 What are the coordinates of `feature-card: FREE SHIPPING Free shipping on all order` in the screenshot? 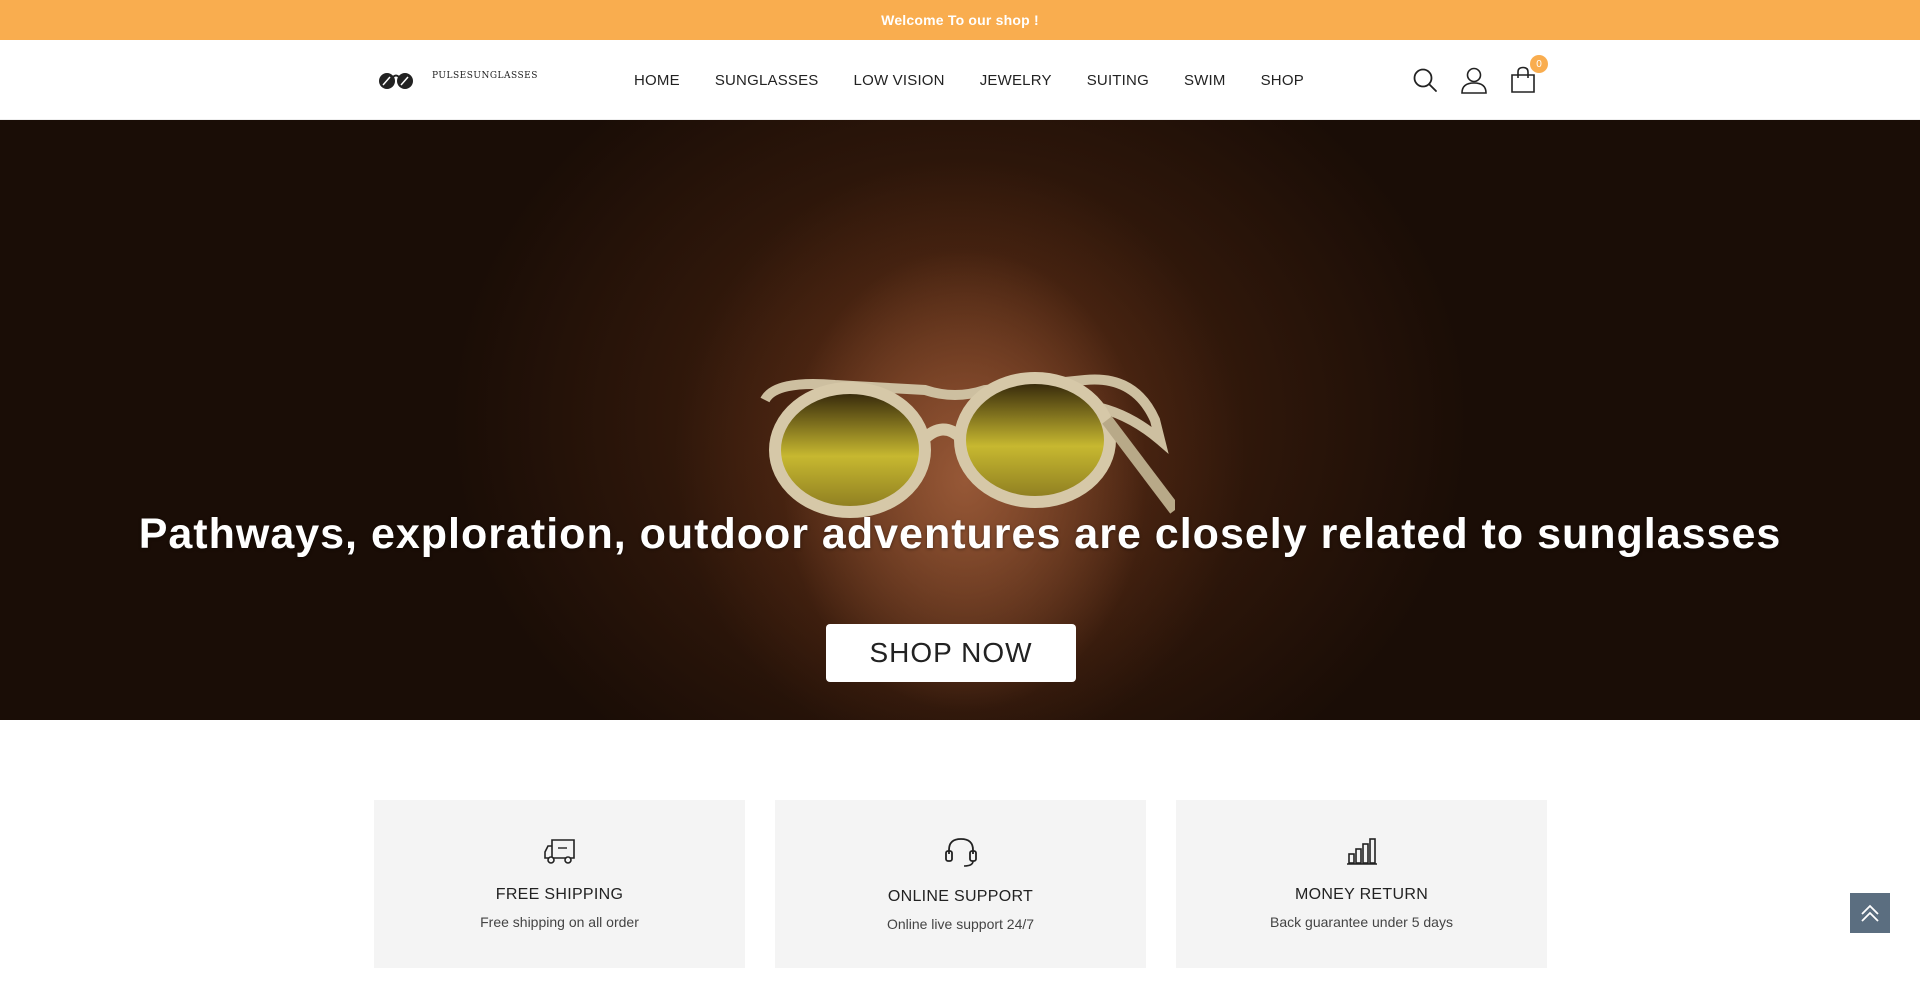 It's located at (559, 884).